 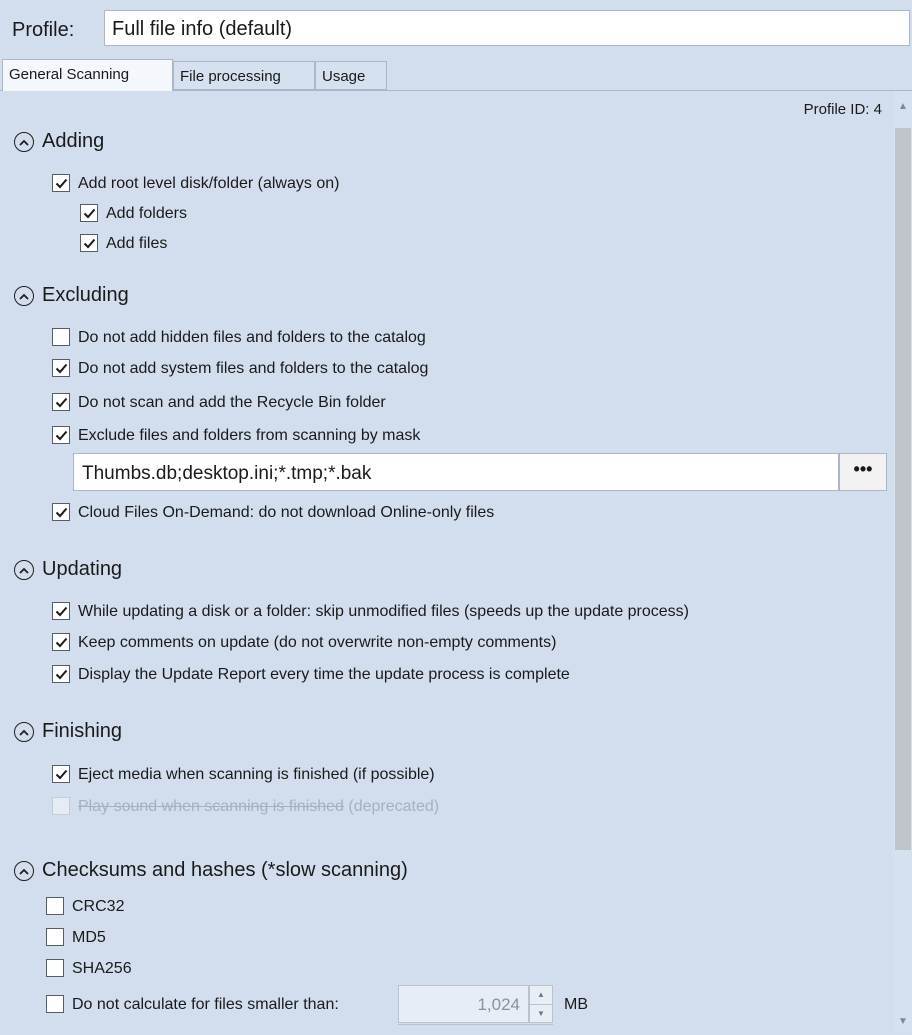 What do you see at coordinates (82, 569) in the screenshot?
I see `section-title-updating: Updating` at bounding box center [82, 569].